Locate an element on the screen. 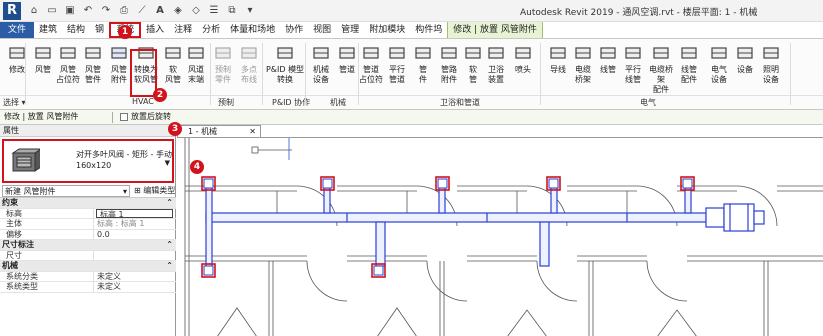  duct-fitting-icon is located at coordinates (93, 53).